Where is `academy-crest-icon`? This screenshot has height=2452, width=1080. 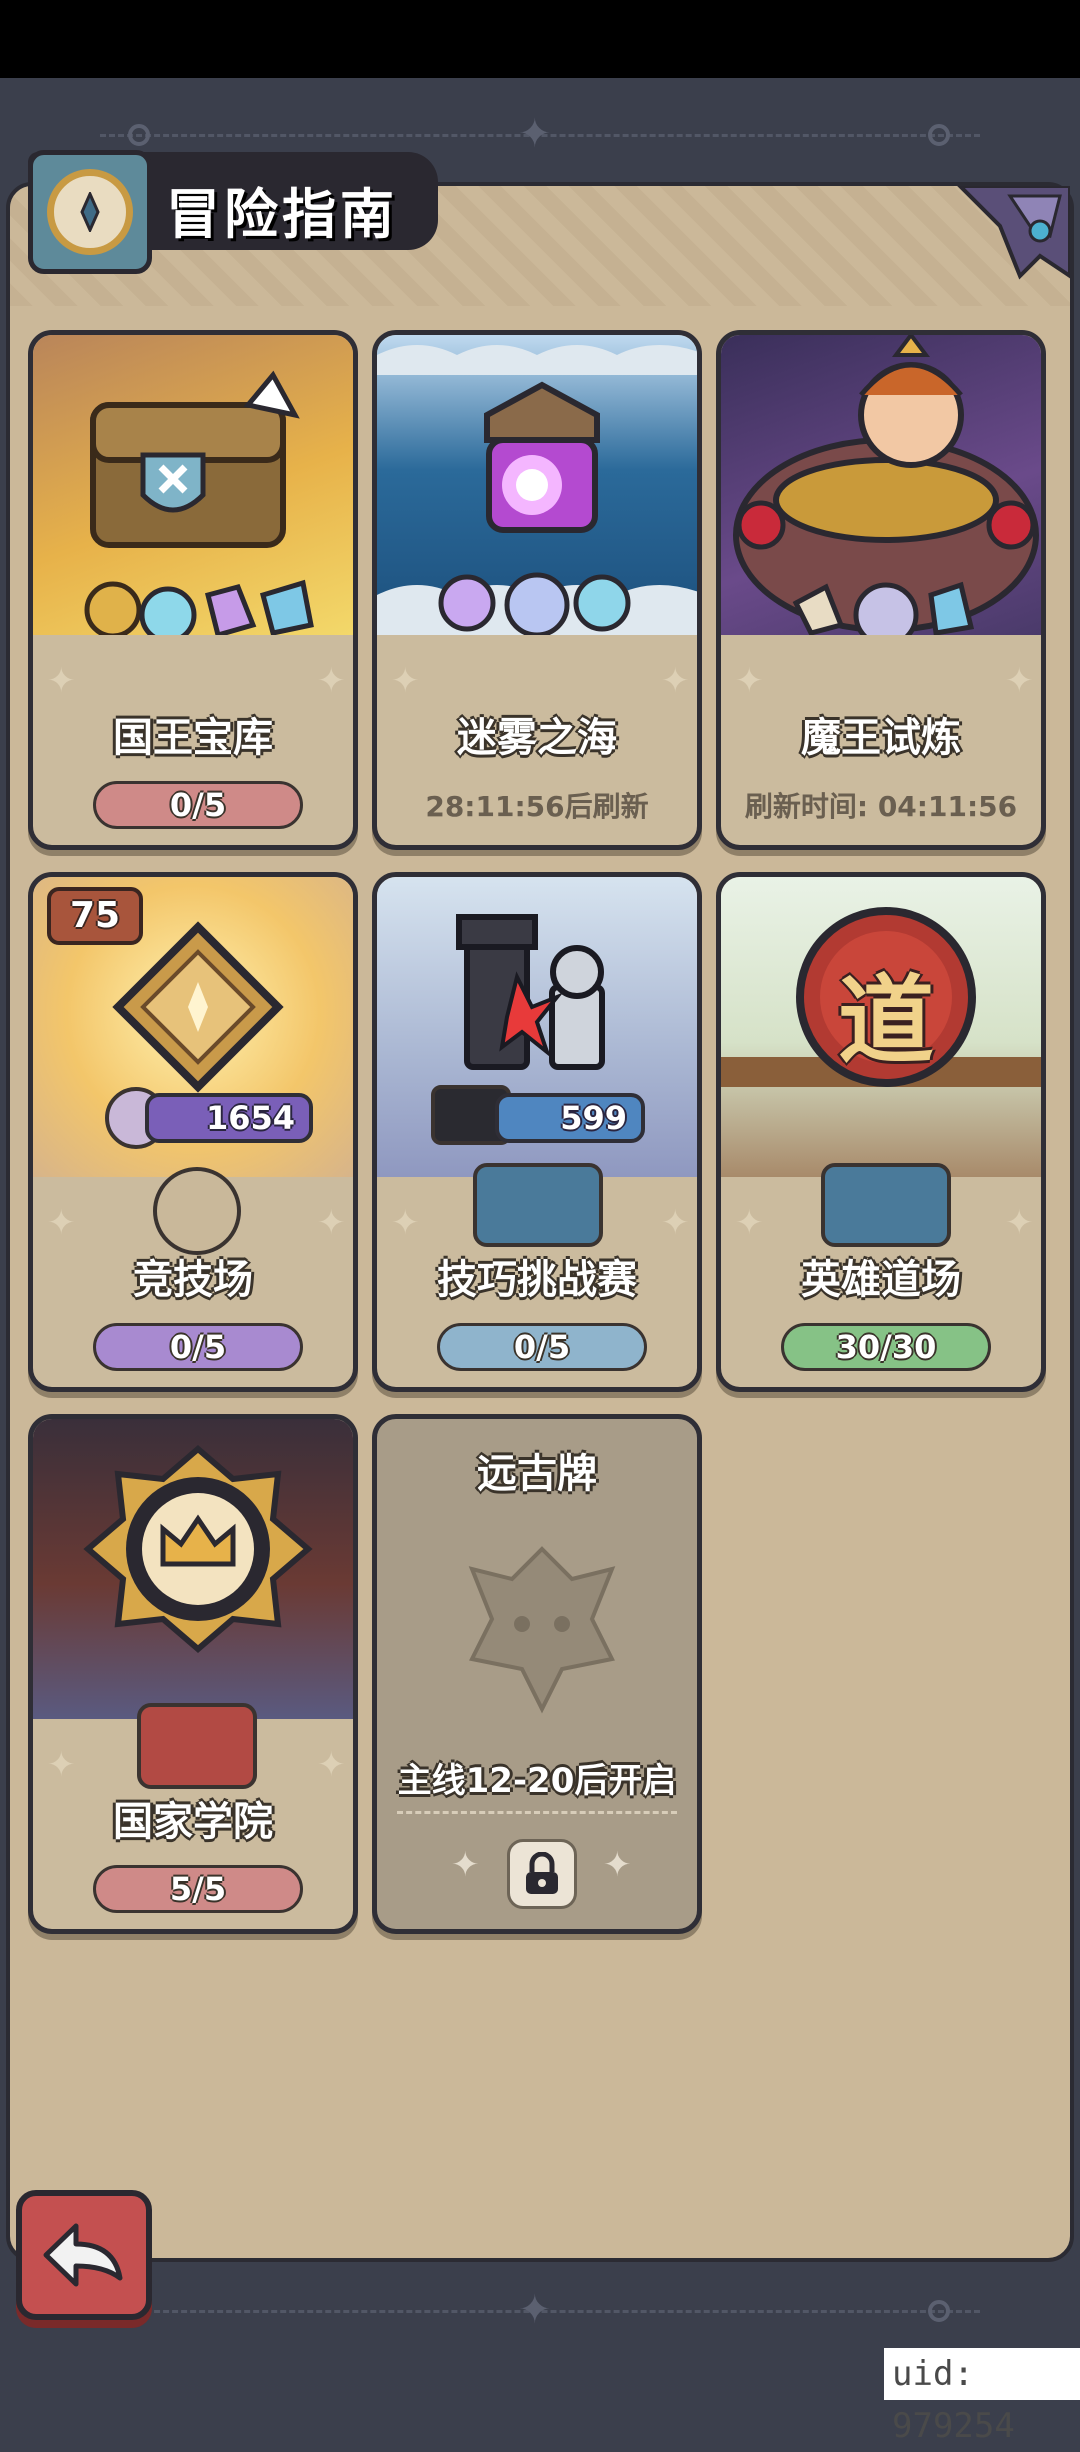 academy-crest-icon is located at coordinates (198, 1549).